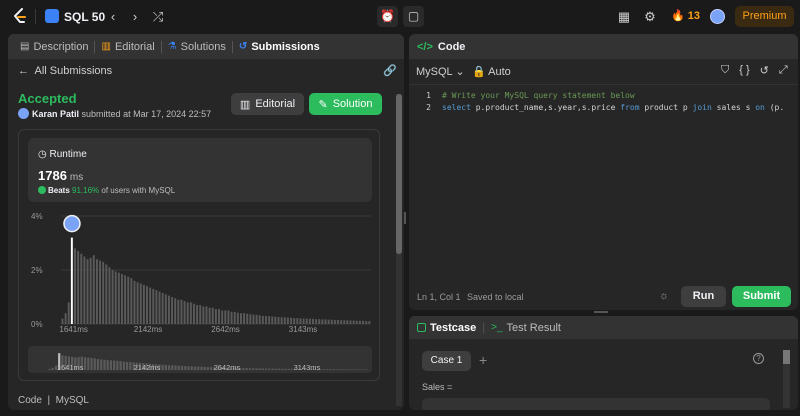  Describe the element at coordinates (113, 17) in the screenshot. I see `prev-problem-button: ‹` at that location.